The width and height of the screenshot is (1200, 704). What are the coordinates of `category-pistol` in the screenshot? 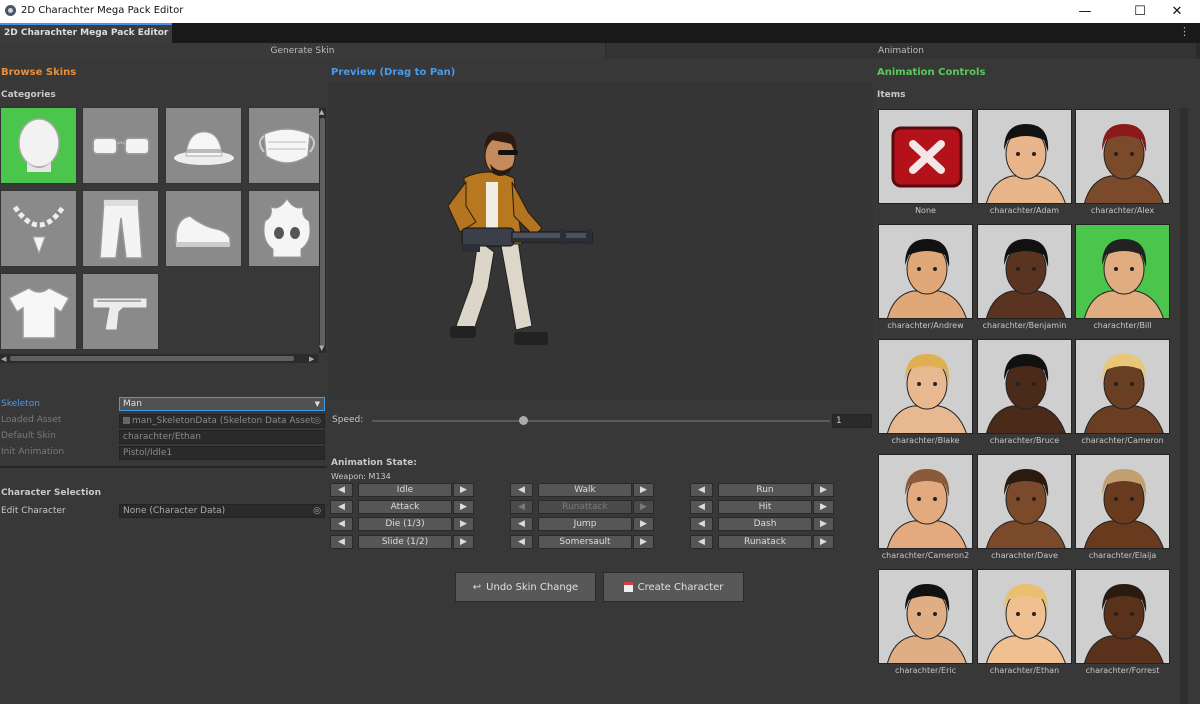 It's located at (120, 311).